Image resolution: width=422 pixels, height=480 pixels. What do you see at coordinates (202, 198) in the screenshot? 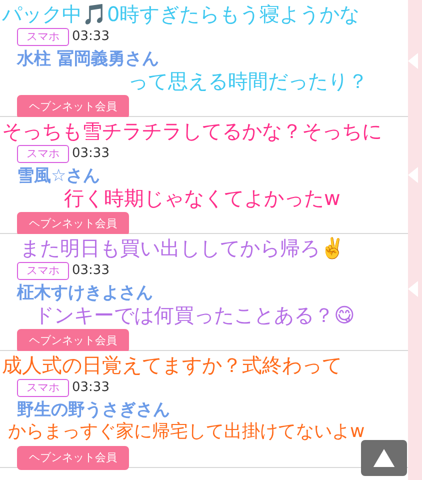
I see `comment-line: 行く時期じゃなくてよかったw` at bounding box center [202, 198].